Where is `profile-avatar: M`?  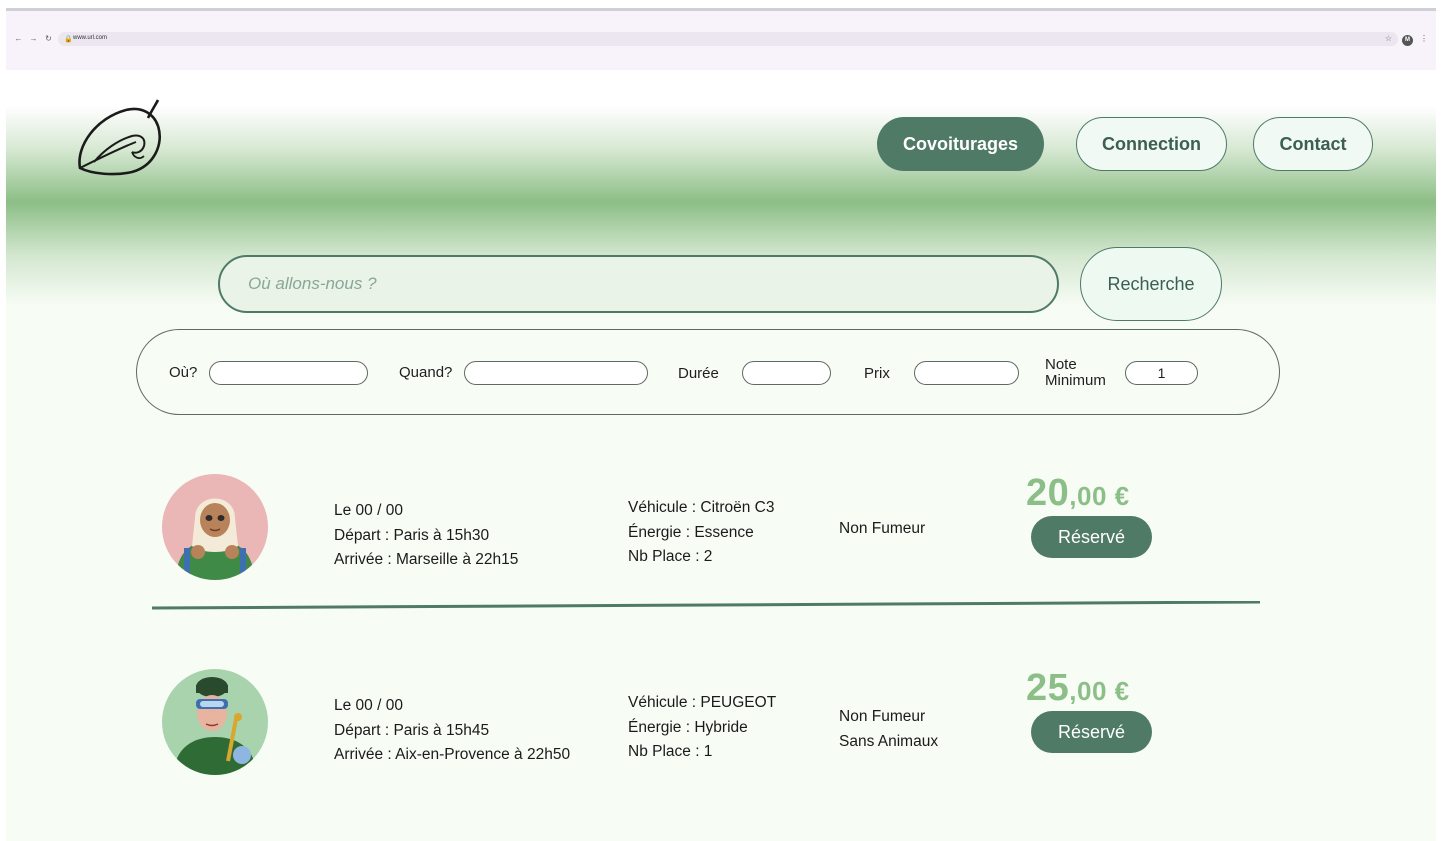
profile-avatar: M is located at coordinates (1407, 40).